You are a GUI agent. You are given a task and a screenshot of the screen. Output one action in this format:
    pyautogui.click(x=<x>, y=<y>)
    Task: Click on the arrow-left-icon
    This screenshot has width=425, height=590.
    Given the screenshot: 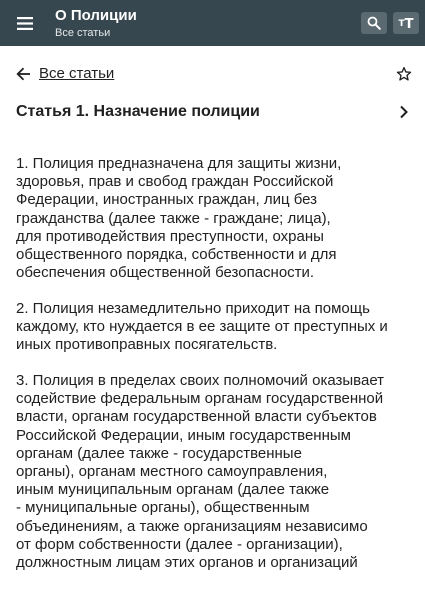 What is the action you would take?
    pyautogui.click(x=23, y=74)
    